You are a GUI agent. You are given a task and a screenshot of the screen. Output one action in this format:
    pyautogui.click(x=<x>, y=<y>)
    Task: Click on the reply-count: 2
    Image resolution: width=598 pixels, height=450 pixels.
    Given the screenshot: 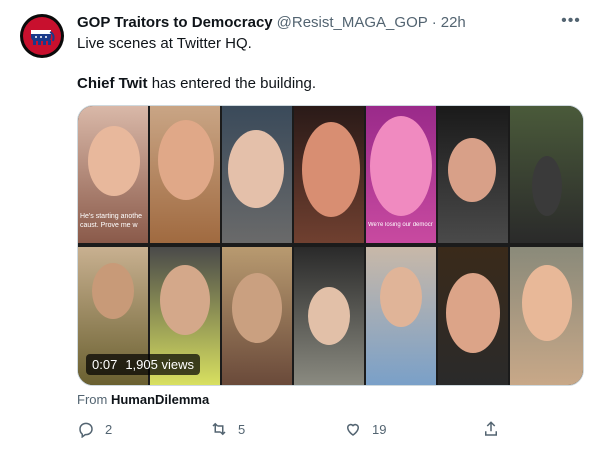 What is the action you would take?
    pyautogui.click(x=109, y=429)
    